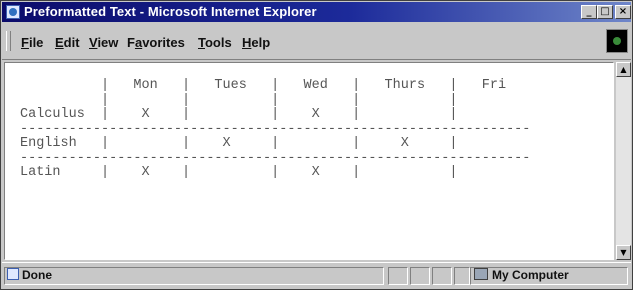 Image resolution: width=633 pixels, height=290 pixels. I want to click on menu-favorites: Favorites, so click(156, 42).